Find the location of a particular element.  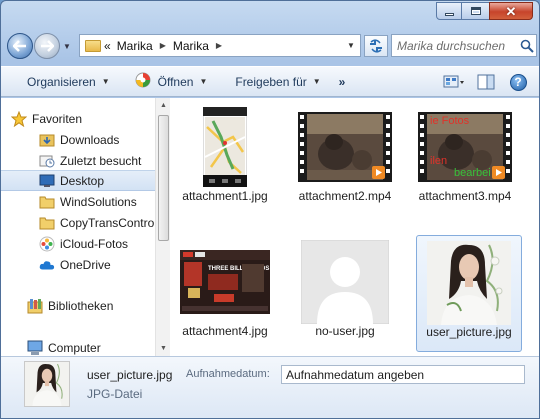

file-thumbnail: ie Fotos ilen bearbei is located at coordinates (465, 147).